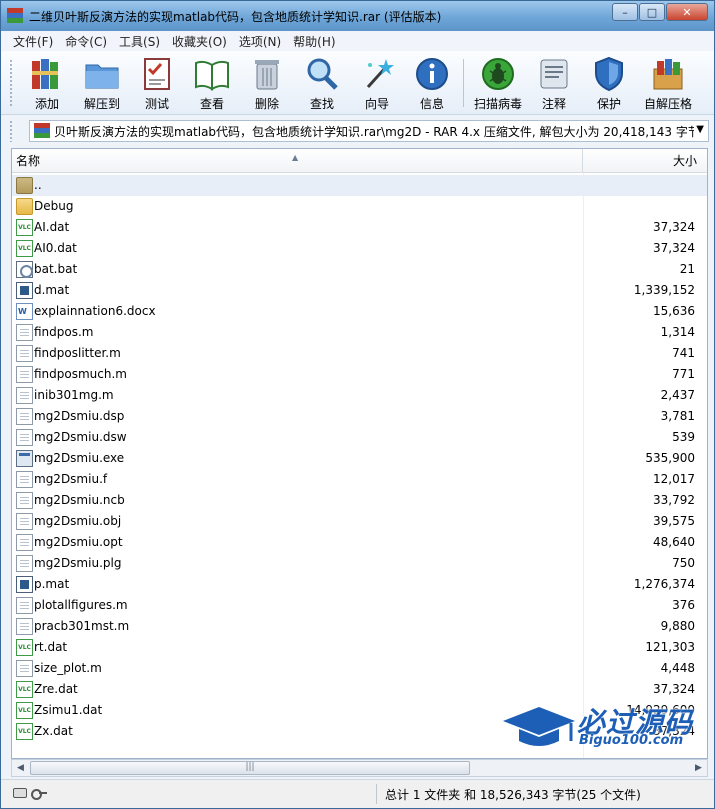 Image resolution: width=715 pixels, height=809 pixels. What do you see at coordinates (212, 83) in the screenshot?
I see `view-button: 查看` at bounding box center [212, 83].